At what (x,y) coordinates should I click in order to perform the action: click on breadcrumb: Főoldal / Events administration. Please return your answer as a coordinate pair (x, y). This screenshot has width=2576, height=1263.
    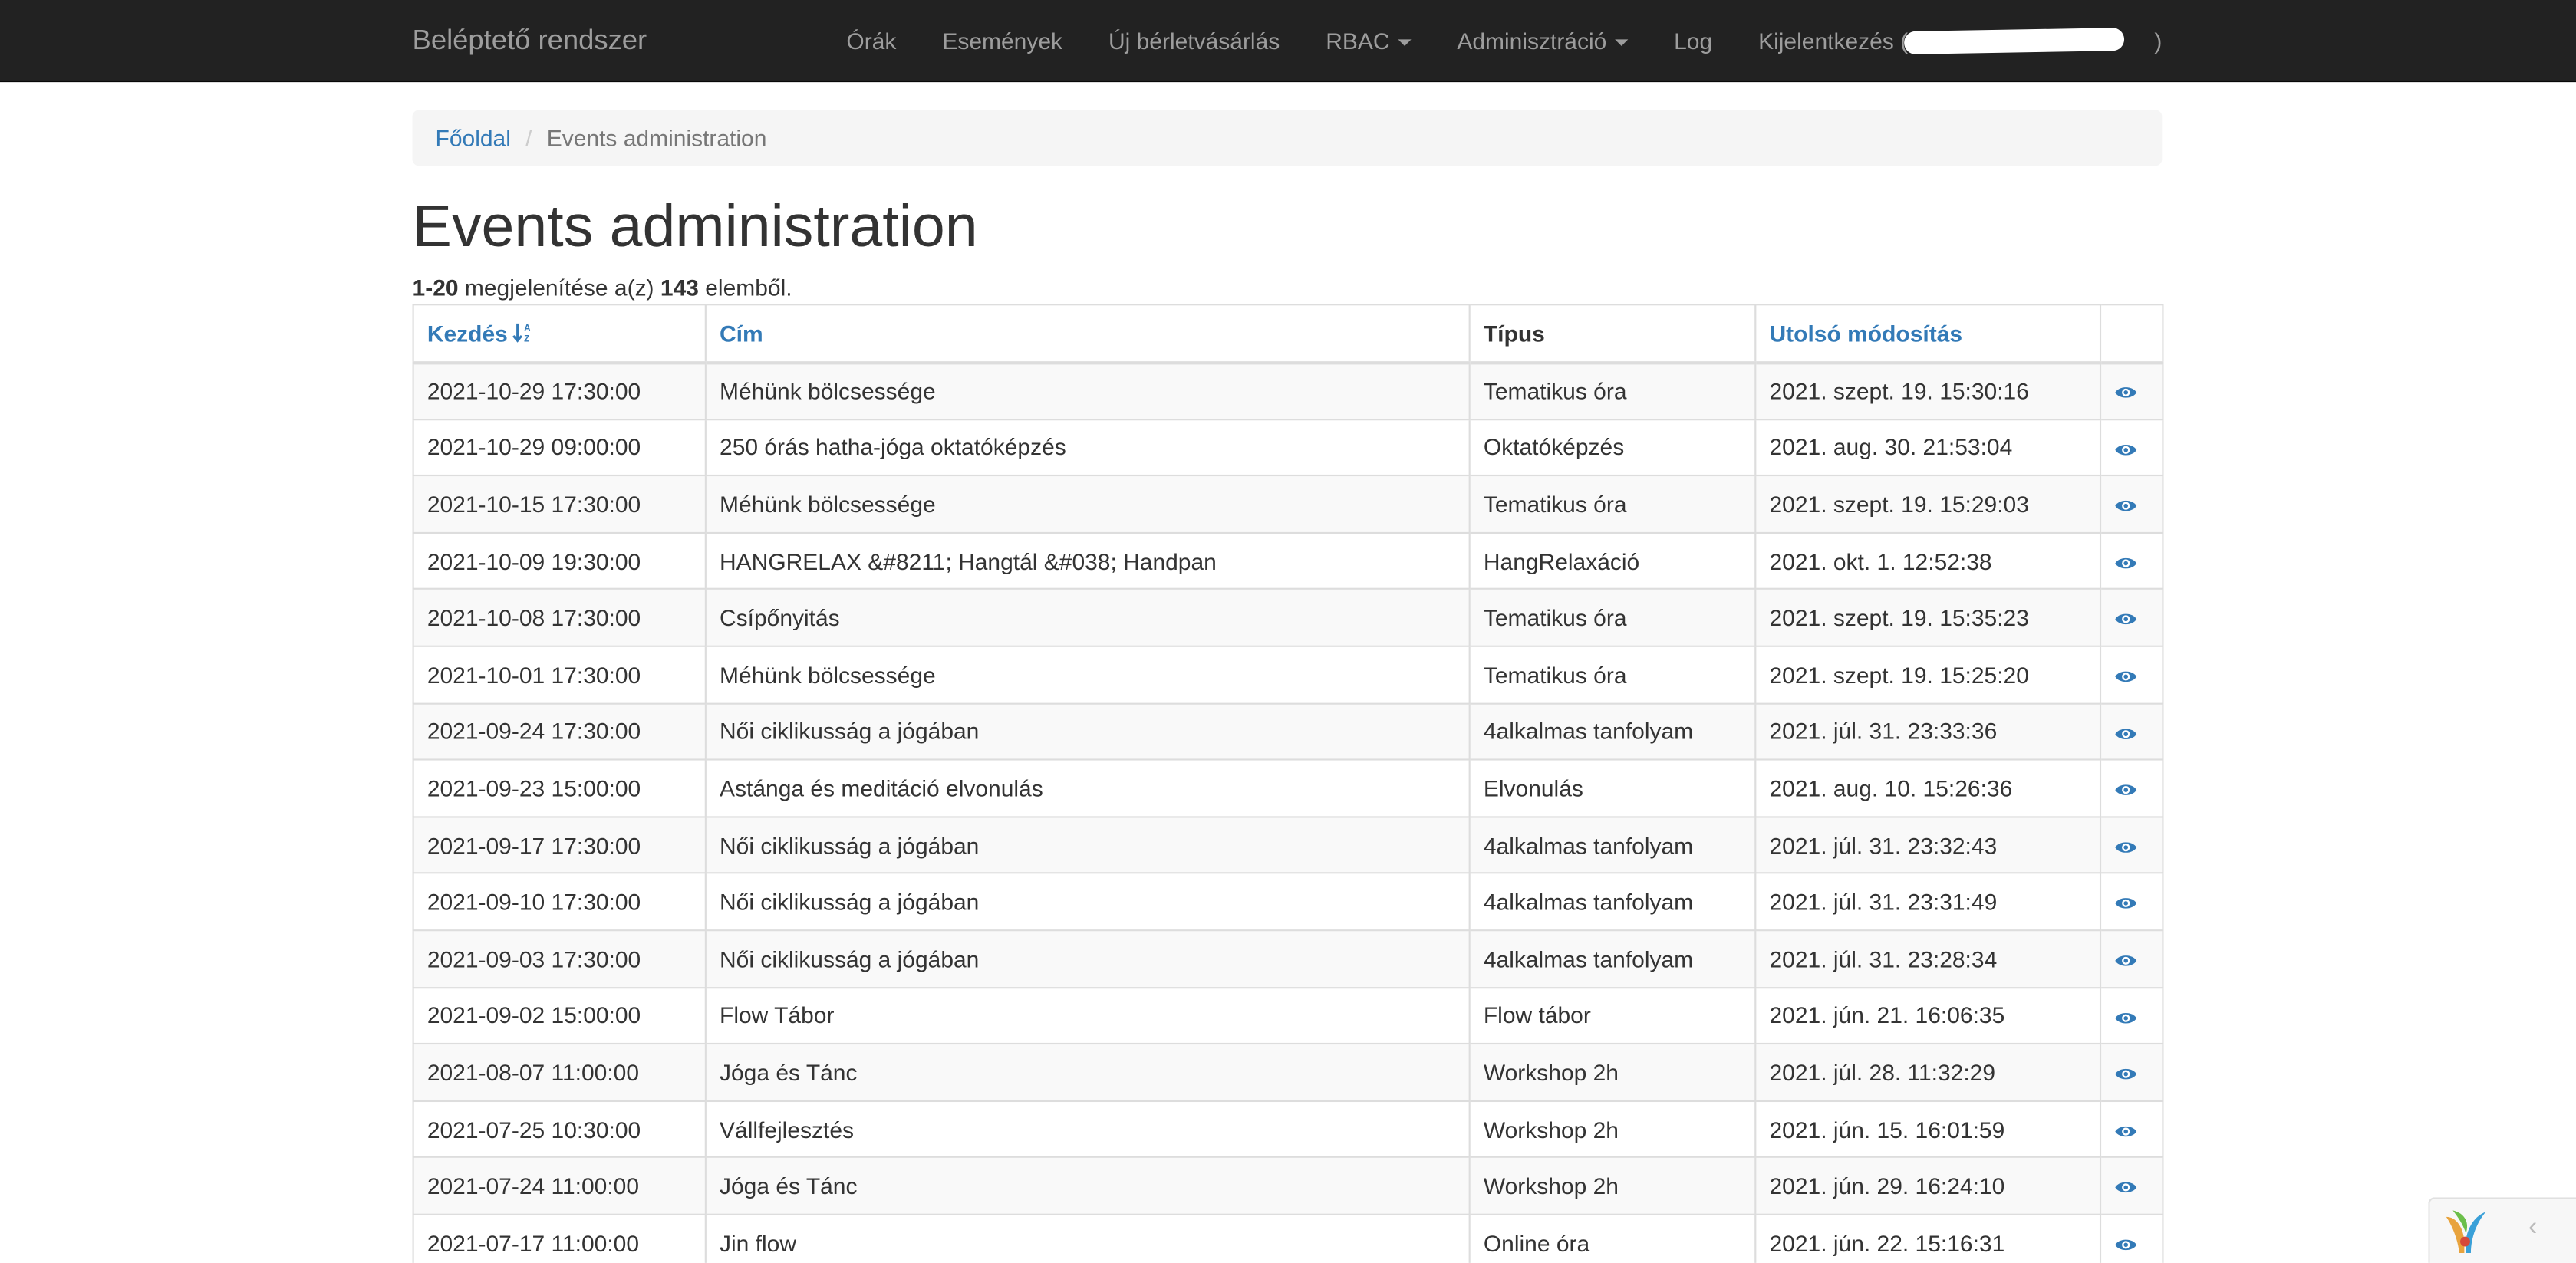
    Looking at the image, I should click on (1287, 138).